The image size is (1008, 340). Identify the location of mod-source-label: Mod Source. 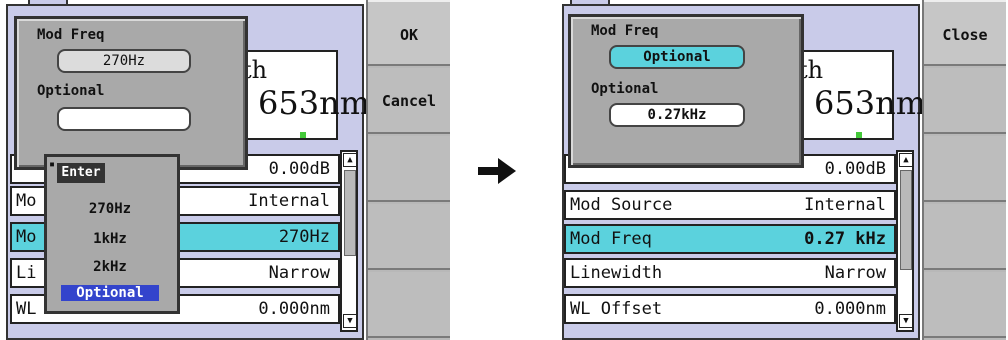
(621, 205).